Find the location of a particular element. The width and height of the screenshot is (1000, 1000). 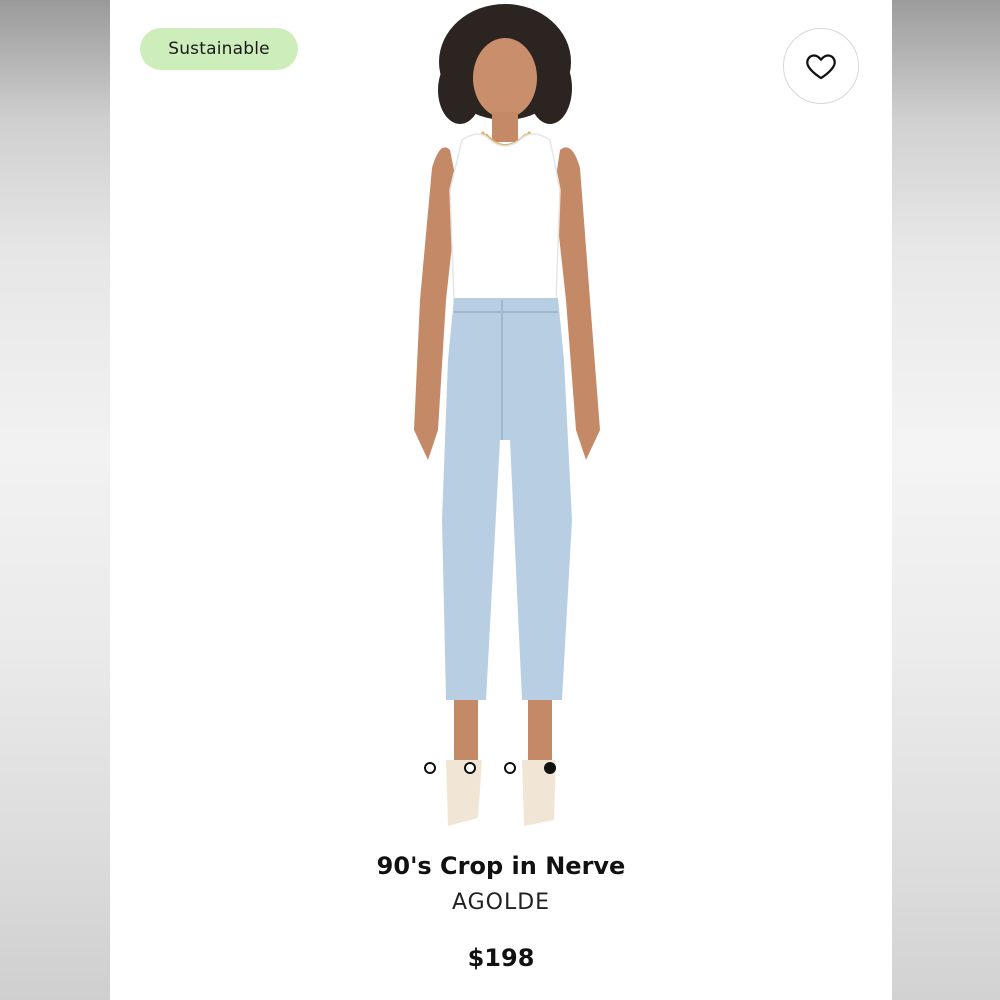

product-title: 90's Crop in Nerve is located at coordinates (501, 866).